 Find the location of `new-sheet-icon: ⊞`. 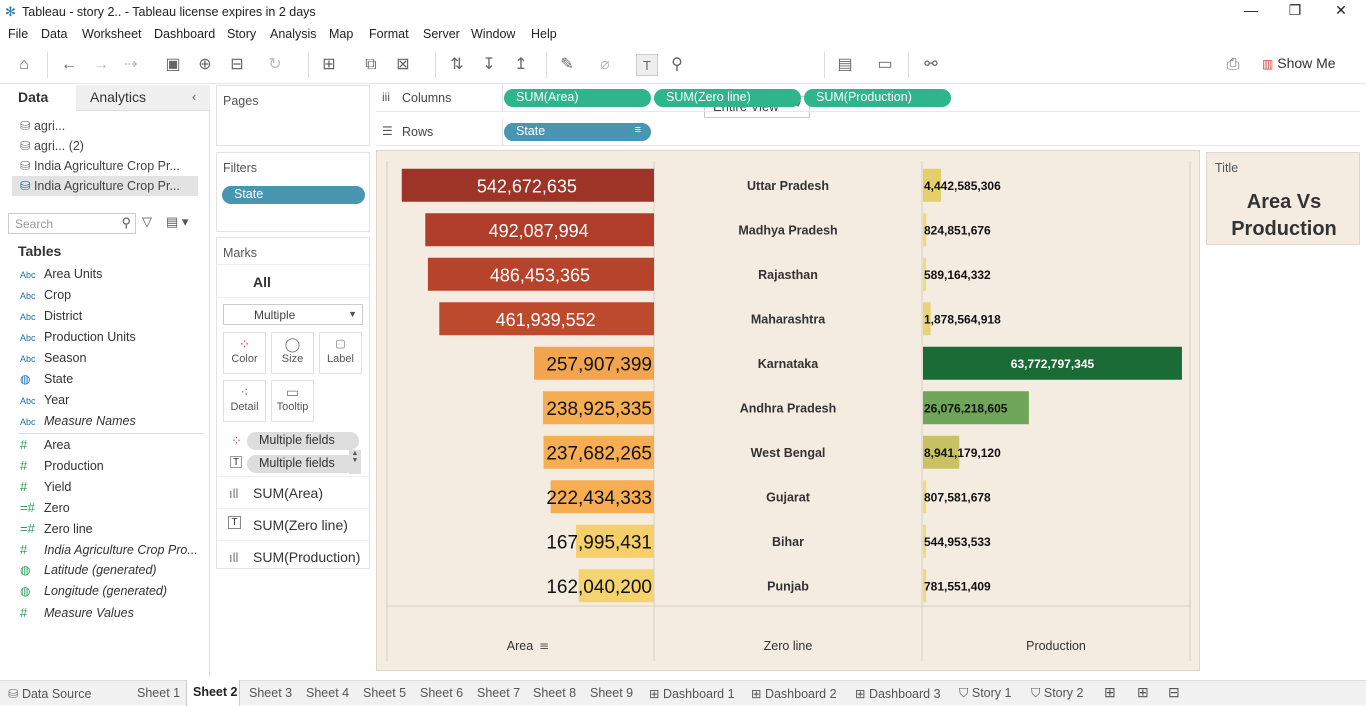

new-sheet-icon: ⊞ is located at coordinates (329, 65).